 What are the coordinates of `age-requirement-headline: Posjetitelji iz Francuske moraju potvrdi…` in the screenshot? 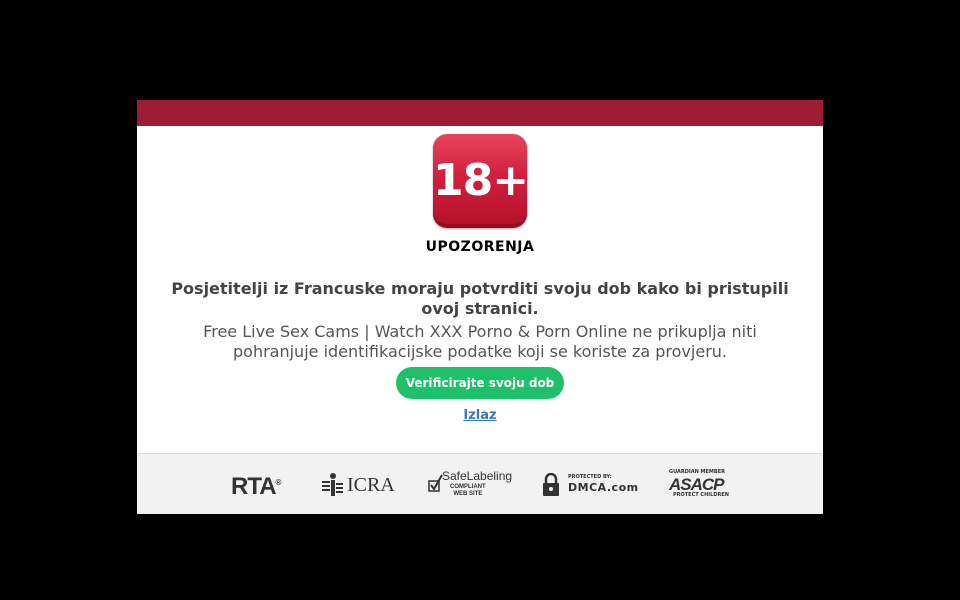 It's located at (480, 298).